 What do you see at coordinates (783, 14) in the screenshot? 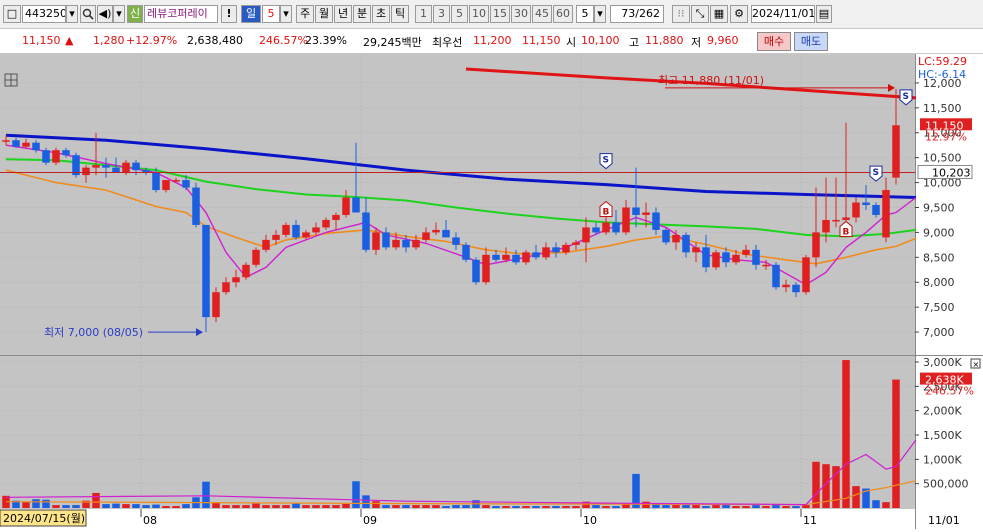
I see `date-input: 2024/11/01` at bounding box center [783, 14].